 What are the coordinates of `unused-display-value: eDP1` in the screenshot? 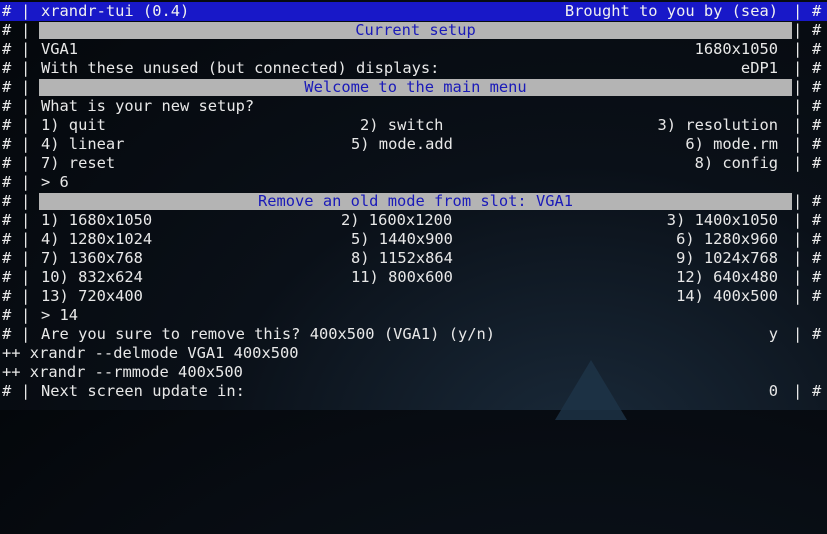 It's located at (759, 68).